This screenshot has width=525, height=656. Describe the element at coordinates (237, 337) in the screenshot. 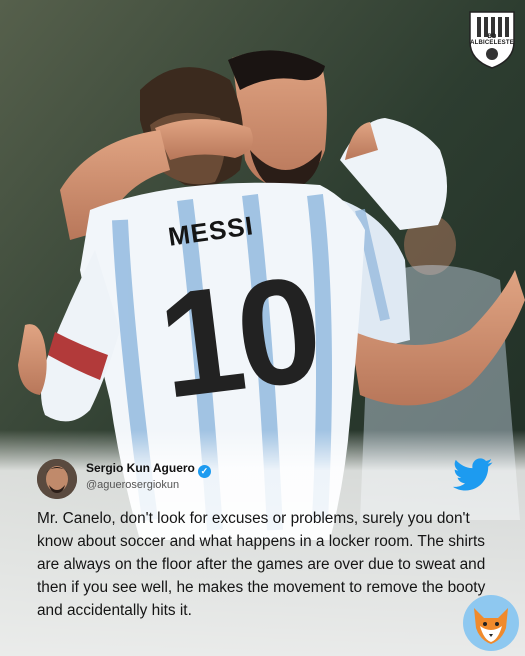

I see `jersey-number: 10` at that location.